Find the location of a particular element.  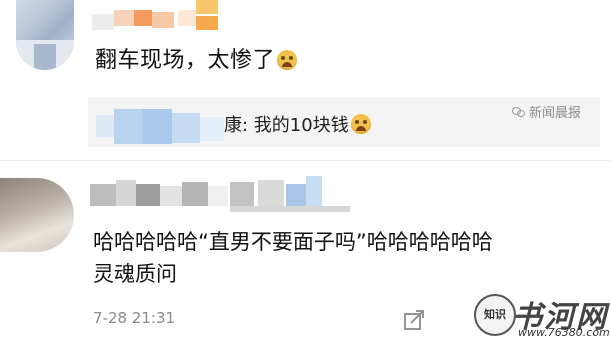

quote-text: 康: 我的10块钱 is located at coordinates (297, 126).